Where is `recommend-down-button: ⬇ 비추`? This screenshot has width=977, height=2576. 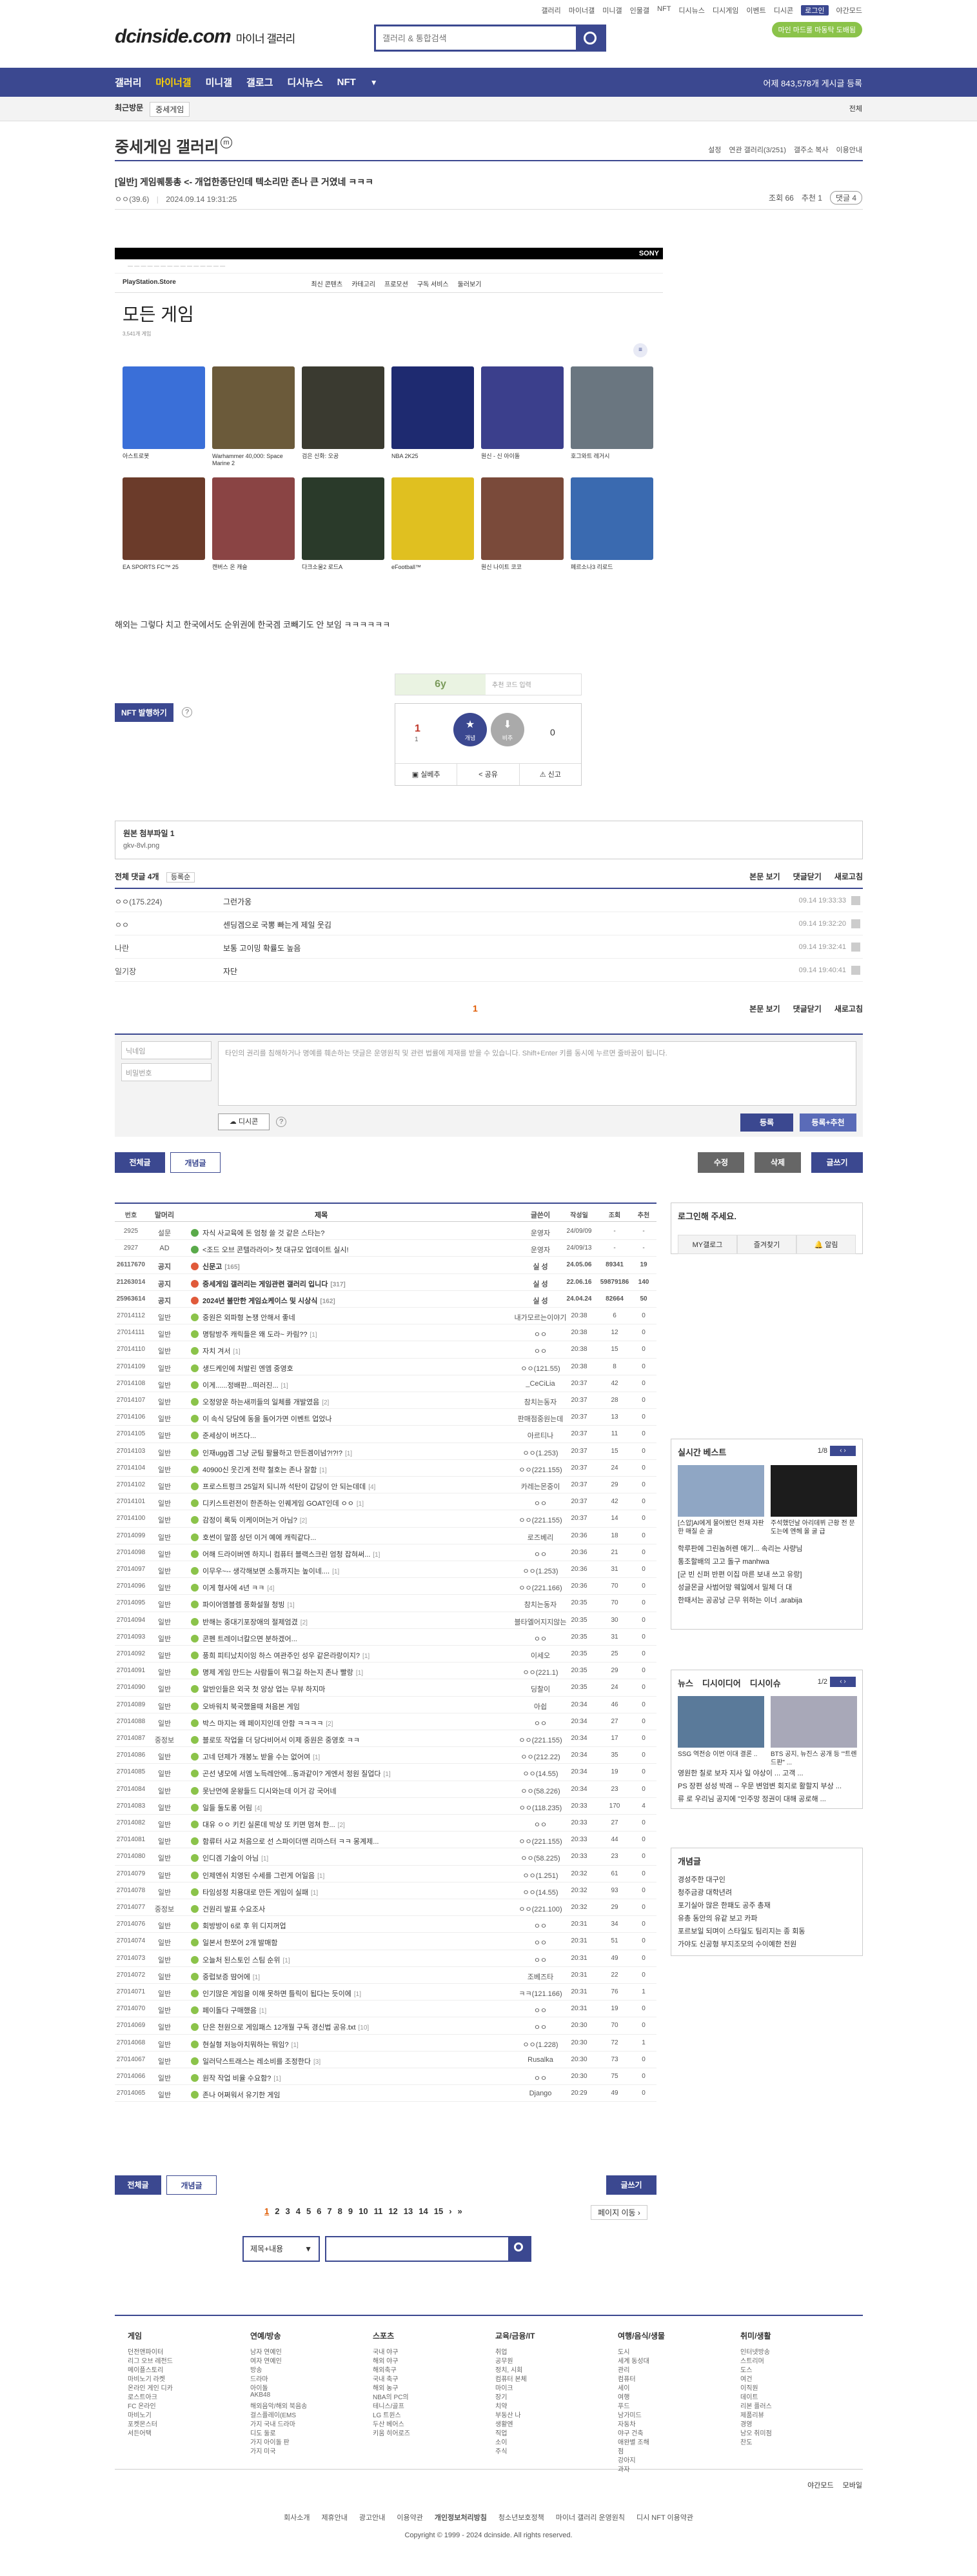 recommend-down-button: ⬇ 비추 is located at coordinates (508, 729).